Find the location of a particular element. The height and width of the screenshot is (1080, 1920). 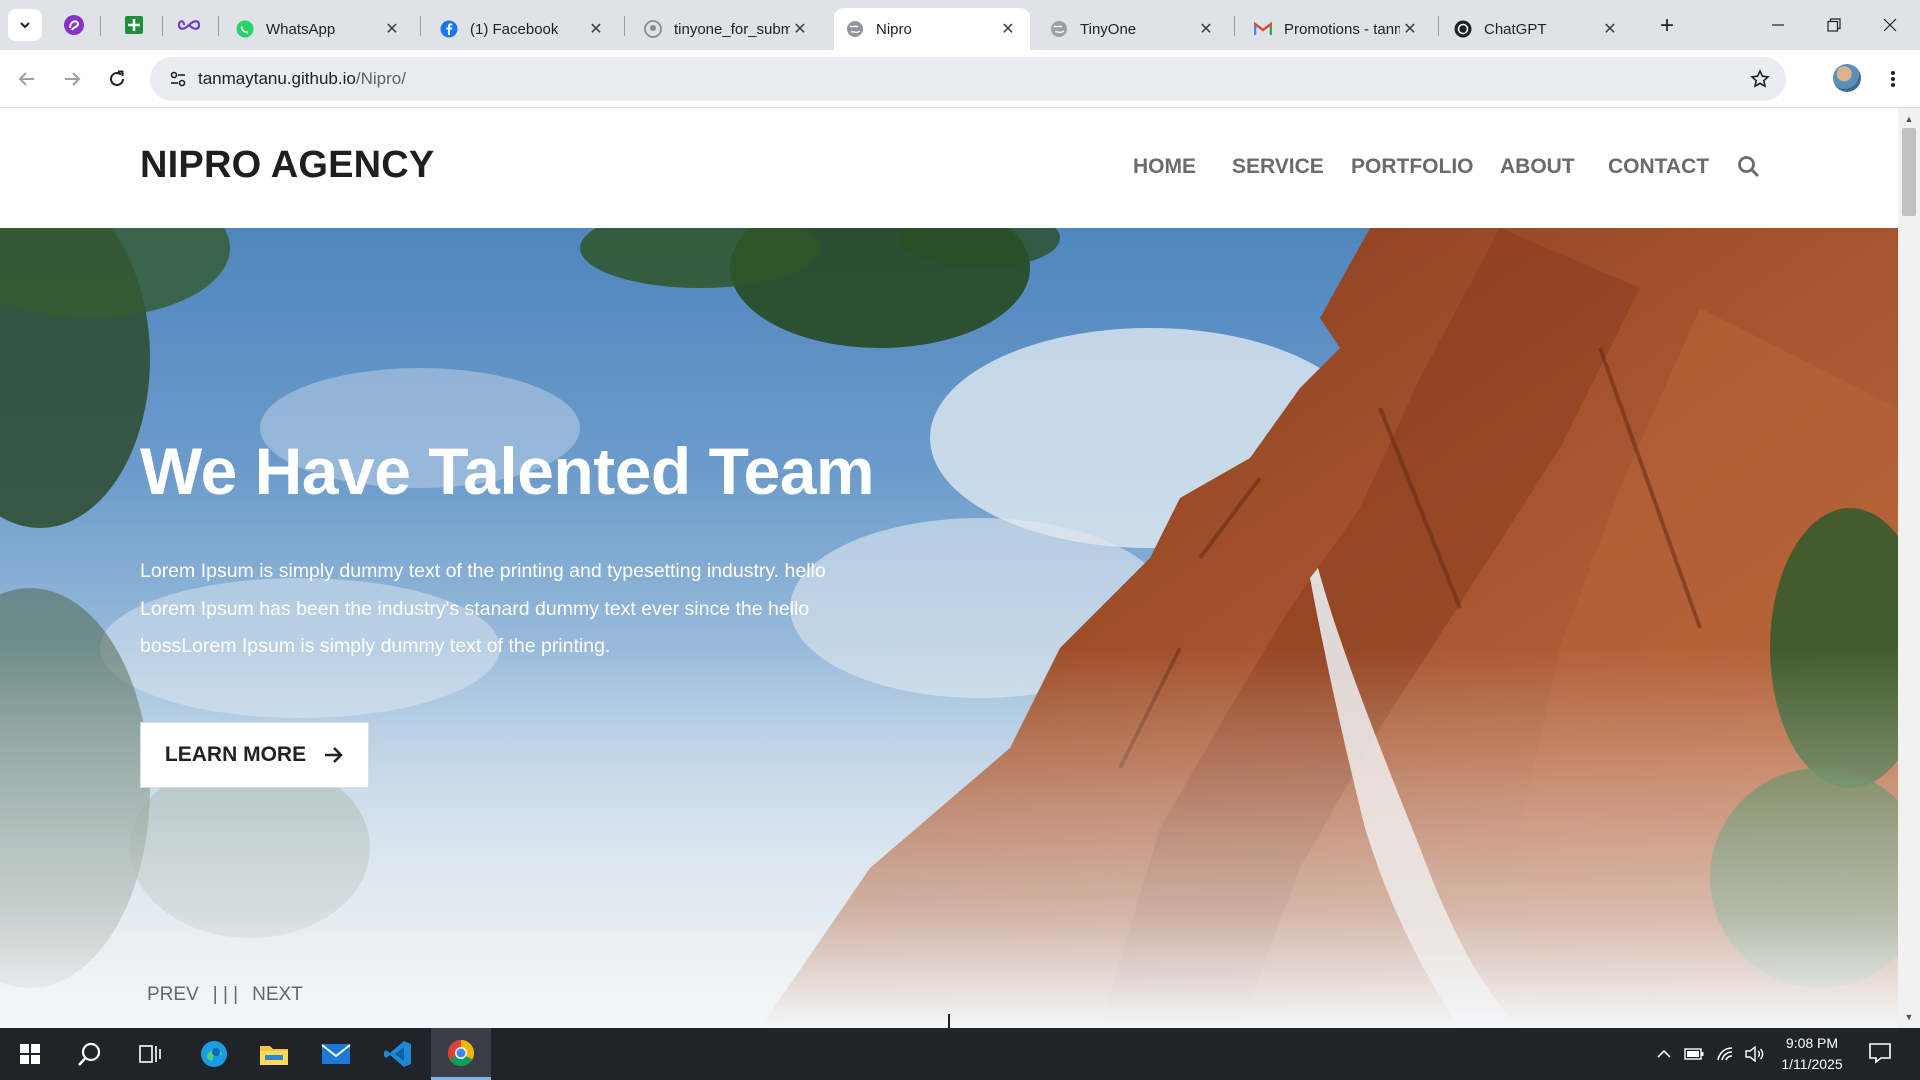

vscode-icon is located at coordinates (397, 1054).